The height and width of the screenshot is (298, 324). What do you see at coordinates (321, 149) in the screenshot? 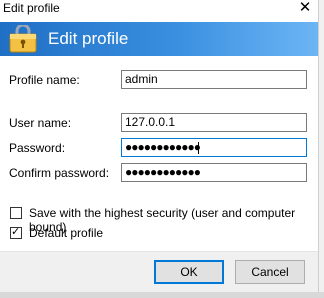
I see `window-edge` at bounding box center [321, 149].